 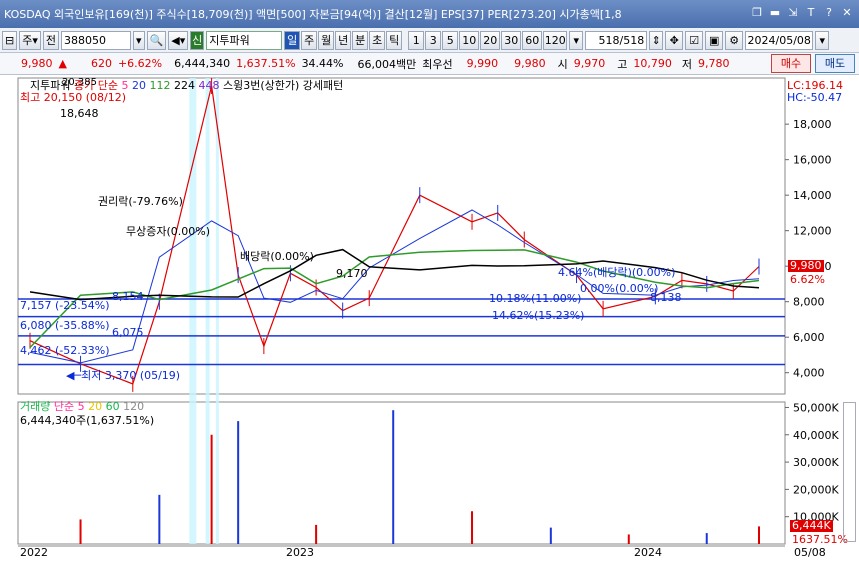 I want to click on volume-scrollbar, so click(x=849, y=472).